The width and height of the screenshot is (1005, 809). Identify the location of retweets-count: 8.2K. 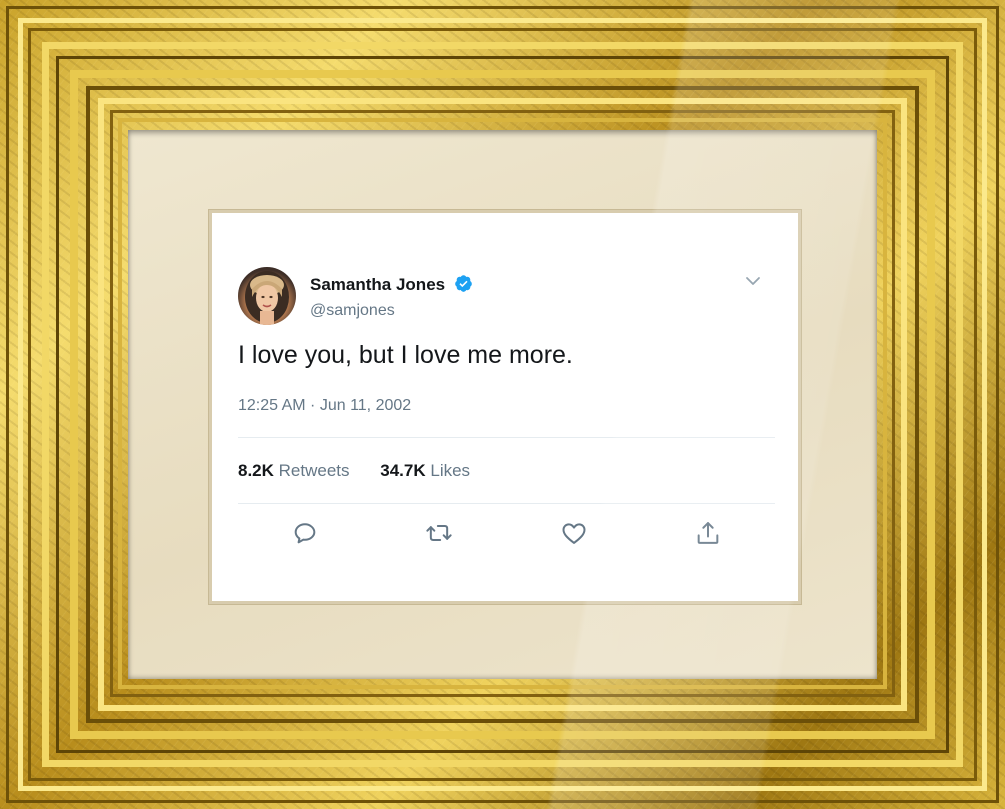
(256, 470).